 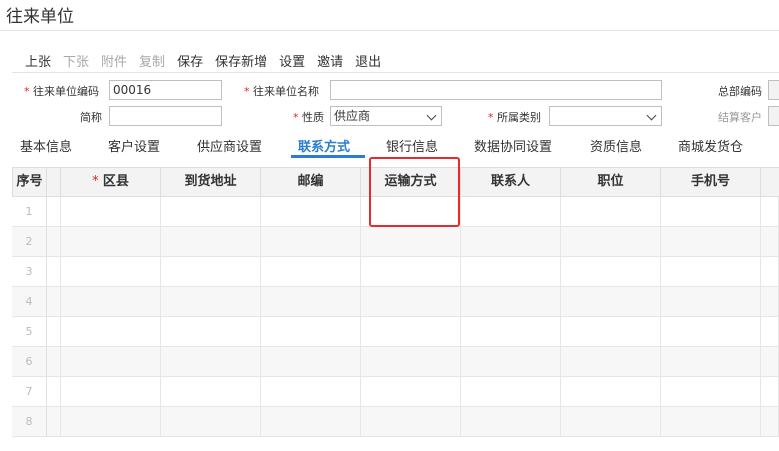 I want to click on save-button: 保存, so click(x=190, y=60).